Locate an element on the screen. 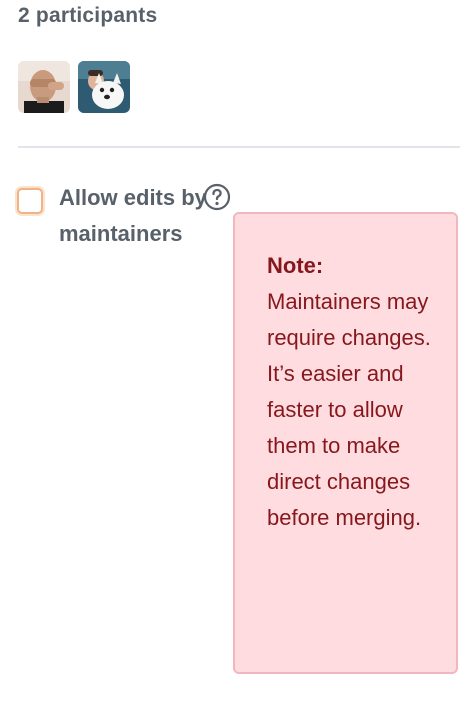 The width and height of the screenshot is (474, 710). tooltip-title: Note: is located at coordinates (295, 265).